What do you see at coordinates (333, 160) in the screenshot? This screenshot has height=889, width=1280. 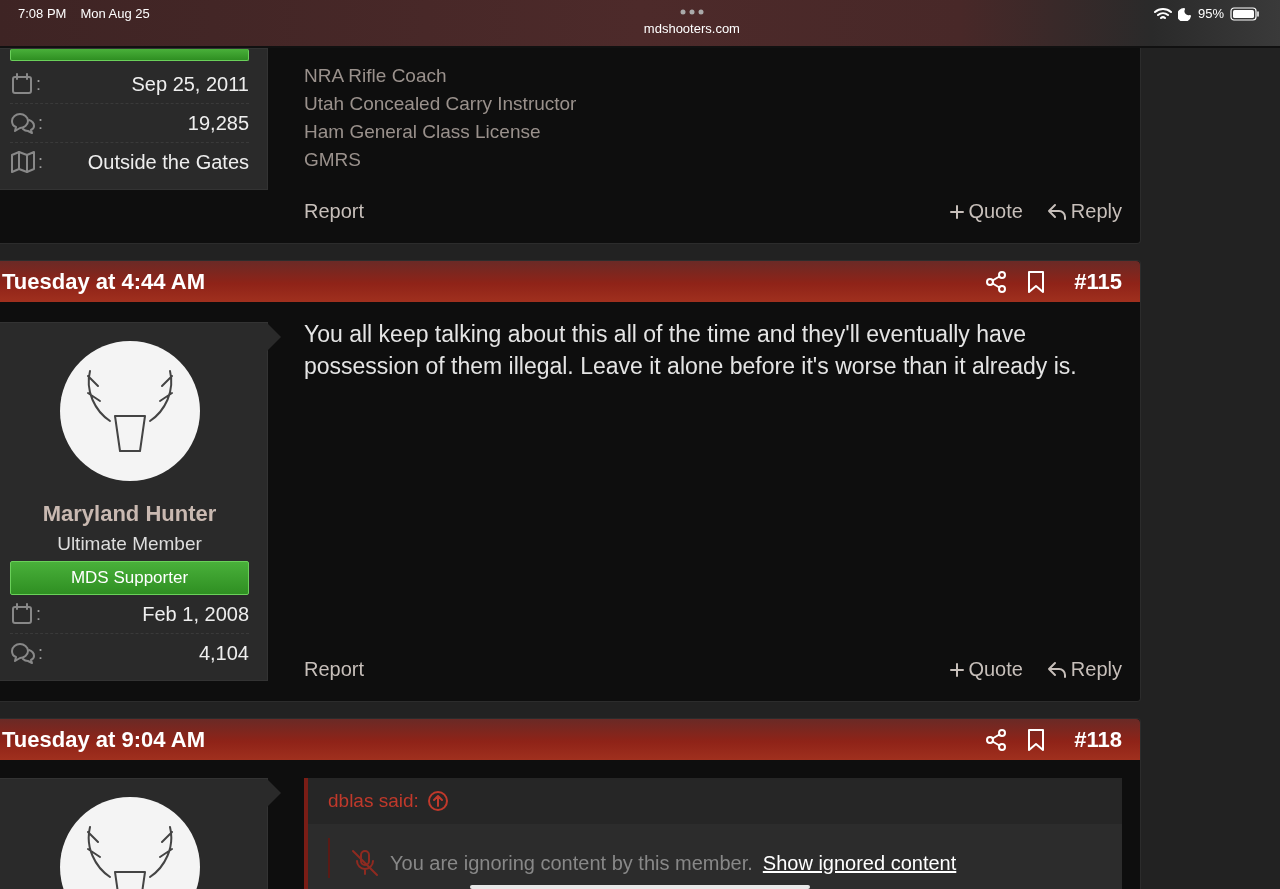 I see `signature-line: GMRS` at bounding box center [333, 160].